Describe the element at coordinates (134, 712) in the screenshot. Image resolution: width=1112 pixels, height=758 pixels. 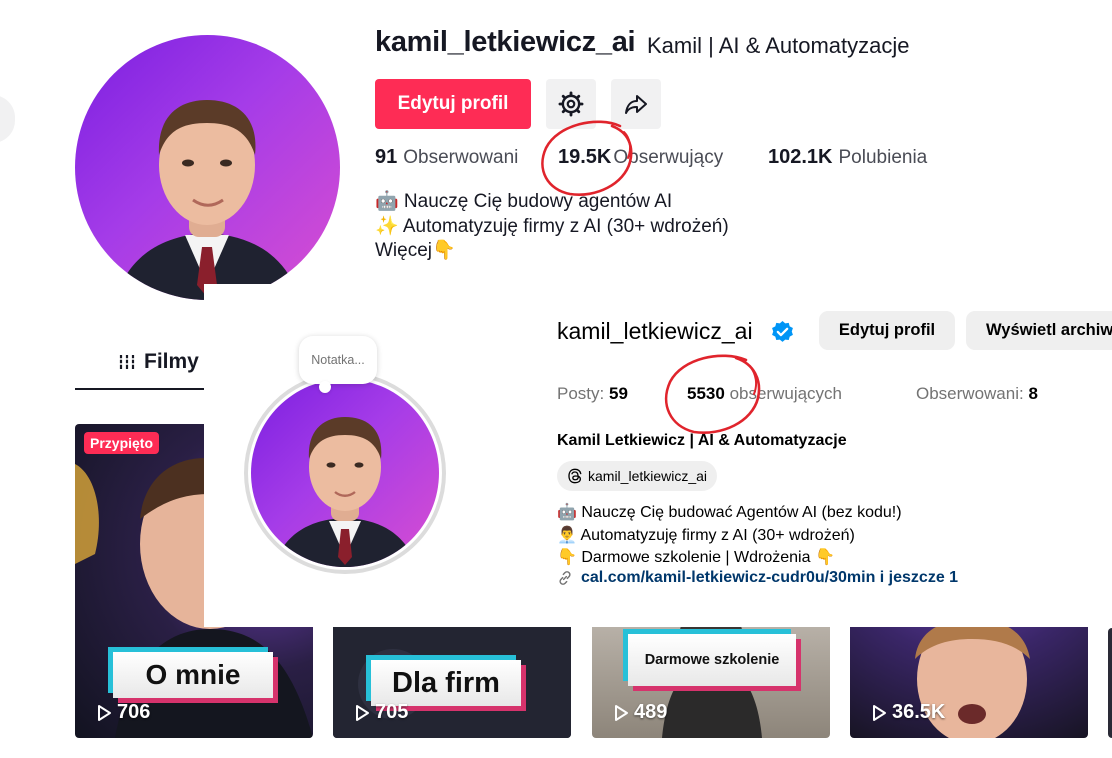
I see `play-count-value: 706` at that location.